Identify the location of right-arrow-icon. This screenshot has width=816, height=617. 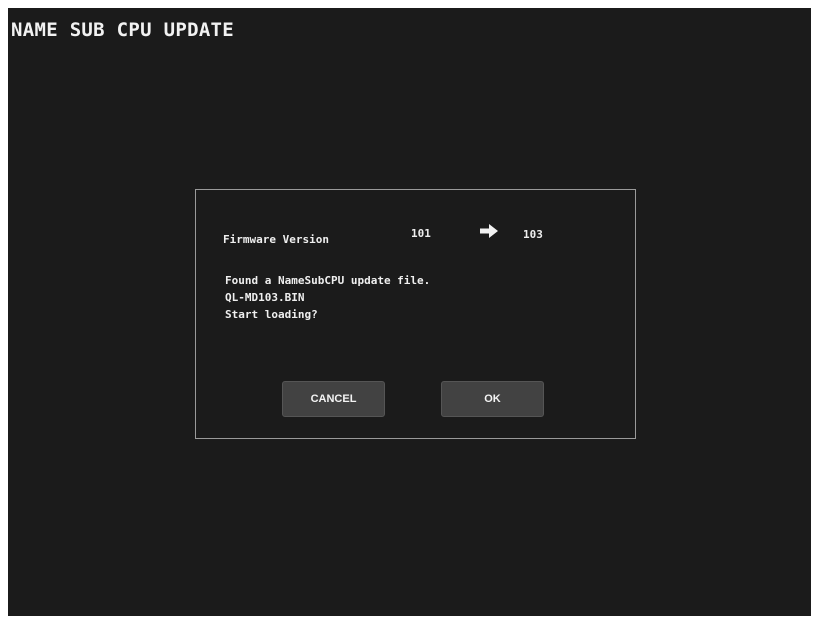
(489, 231).